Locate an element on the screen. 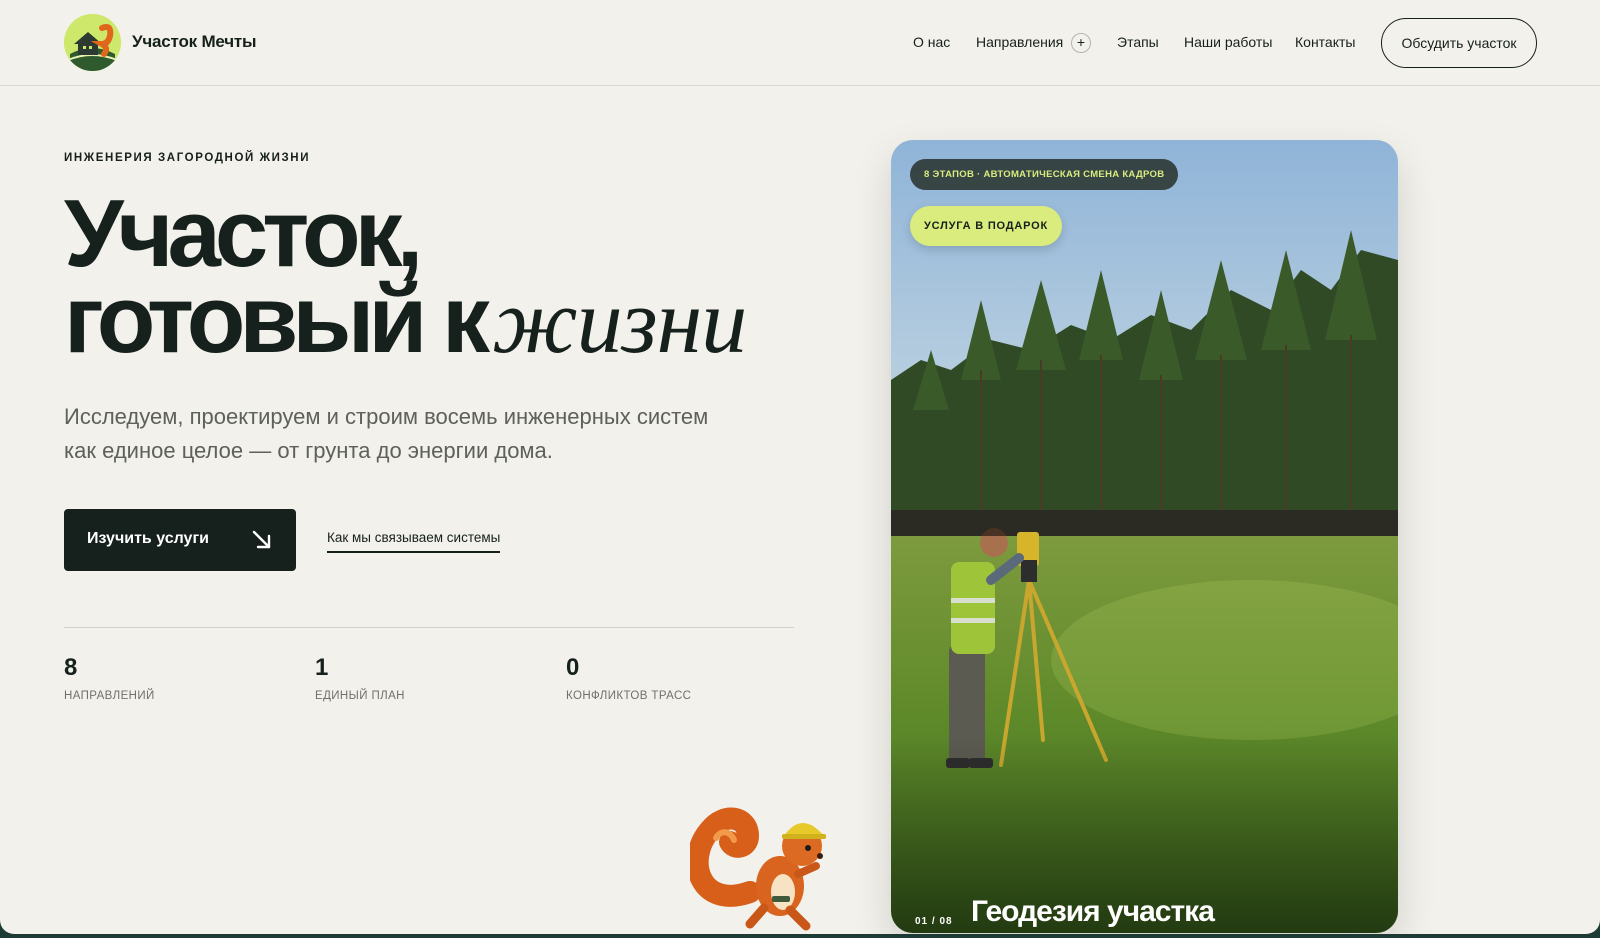 The width and height of the screenshot is (1600, 938). gift-badge: УСЛУГА В ПОДАРОК is located at coordinates (986, 226).